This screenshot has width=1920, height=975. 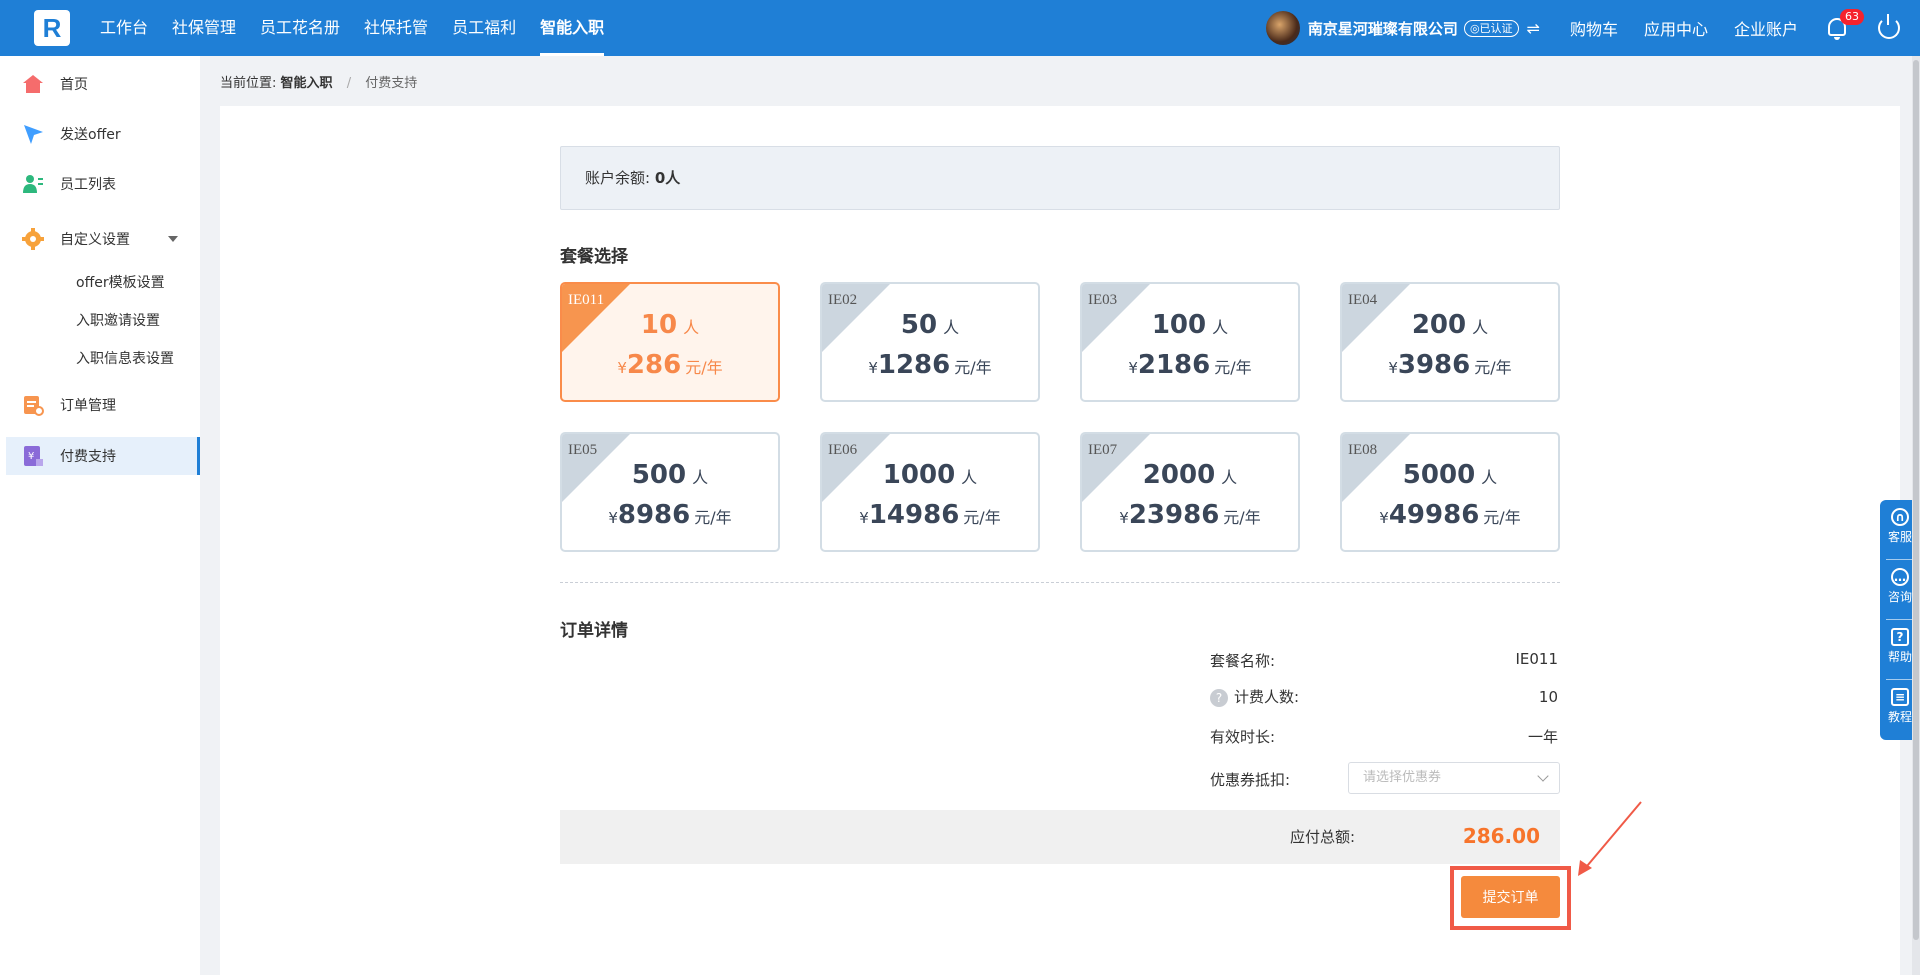 I want to click on package-code: IE05, so click(x=583, y=450).